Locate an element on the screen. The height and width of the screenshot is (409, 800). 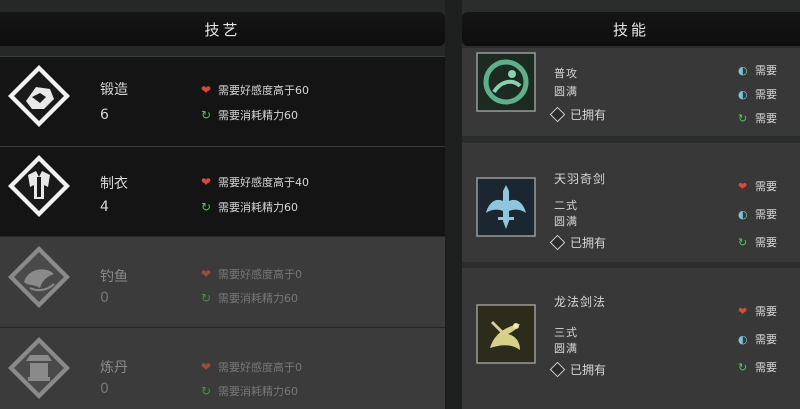
skill-name: 龙法剑法 is located at coordinates (580, 302).